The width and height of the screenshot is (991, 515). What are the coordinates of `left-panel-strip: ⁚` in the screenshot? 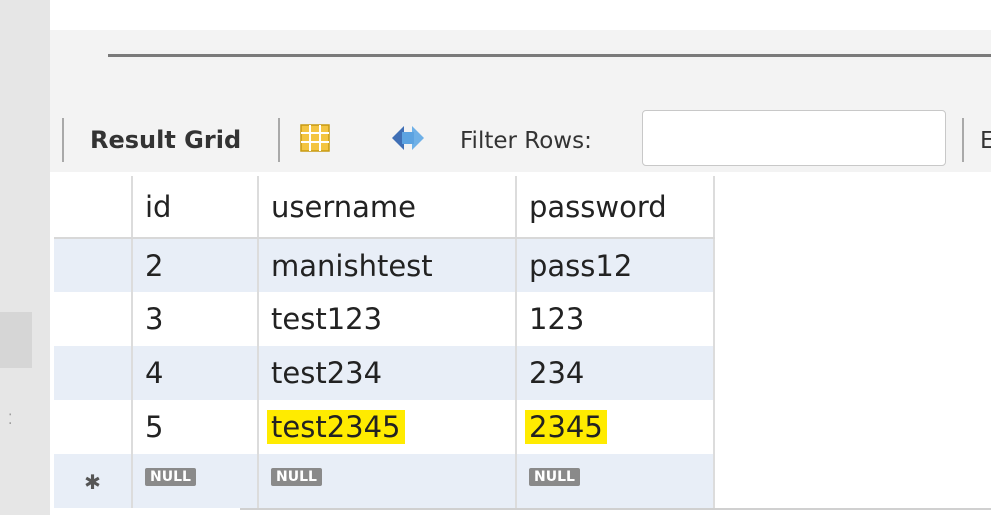 It's located at (25, 257).